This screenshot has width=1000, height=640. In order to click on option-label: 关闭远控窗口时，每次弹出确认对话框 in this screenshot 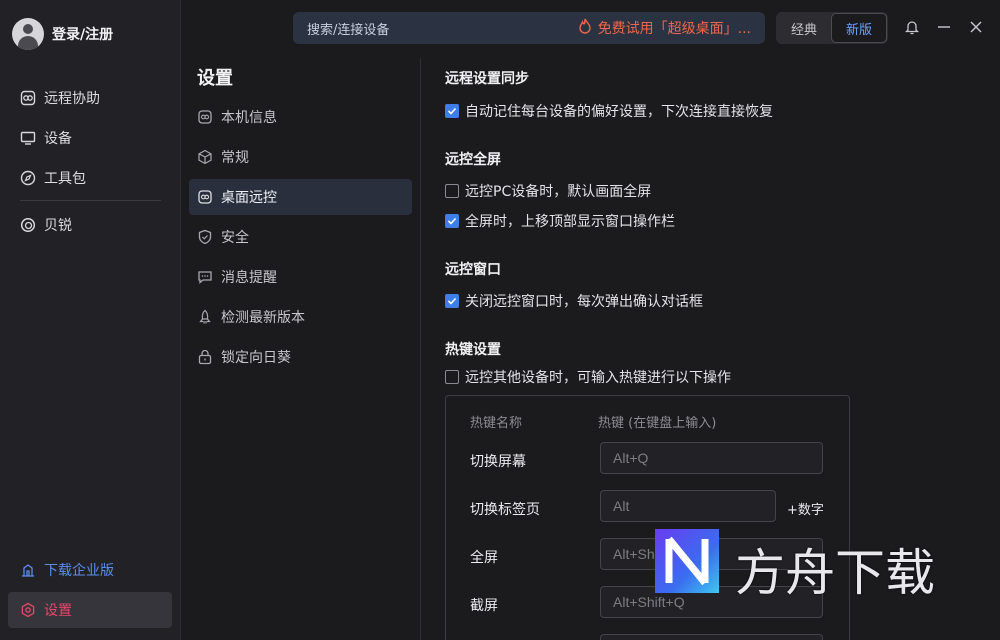, I will do `click(584, 302)`.